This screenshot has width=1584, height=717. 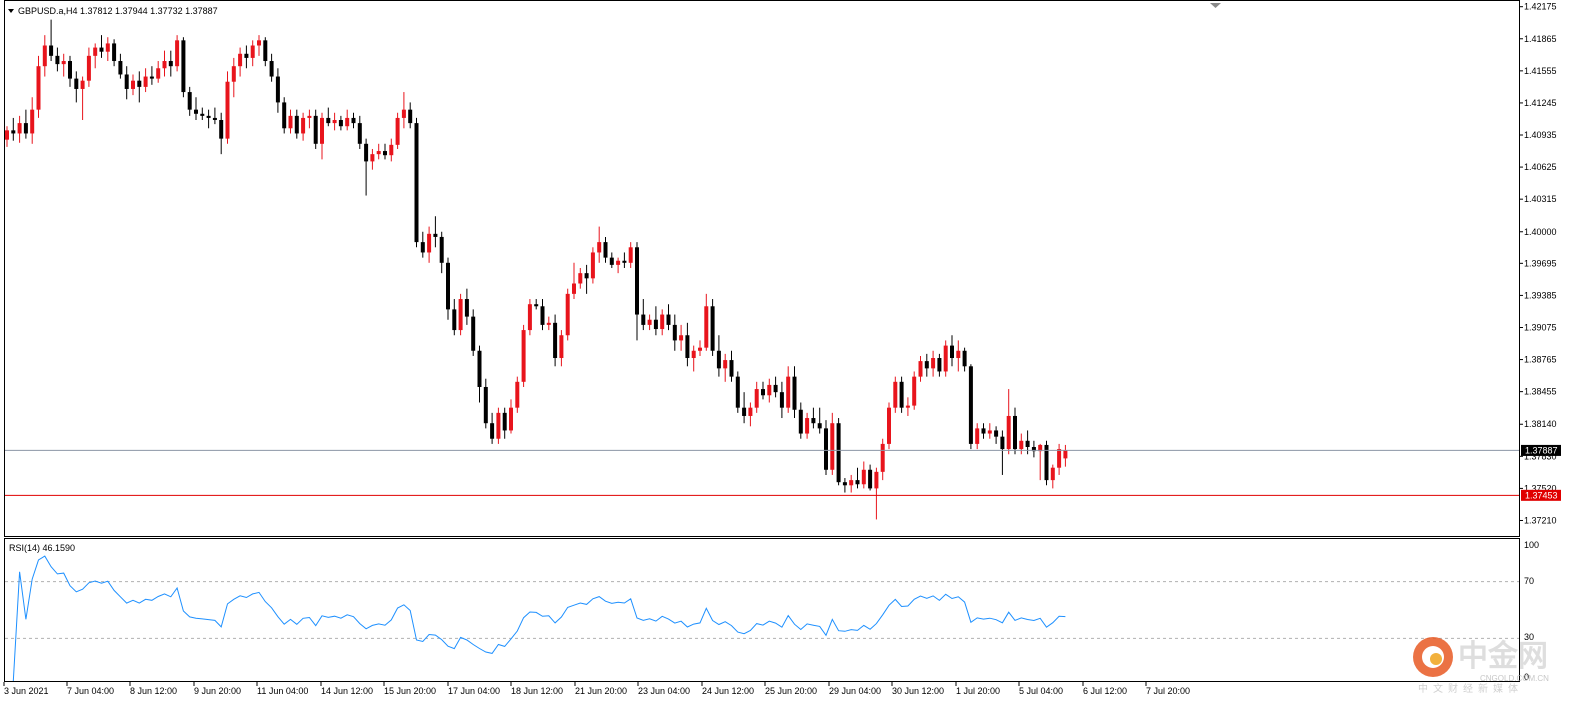 I want to click on price-tick-label: 1.40935, so click(x=1540, y=135).